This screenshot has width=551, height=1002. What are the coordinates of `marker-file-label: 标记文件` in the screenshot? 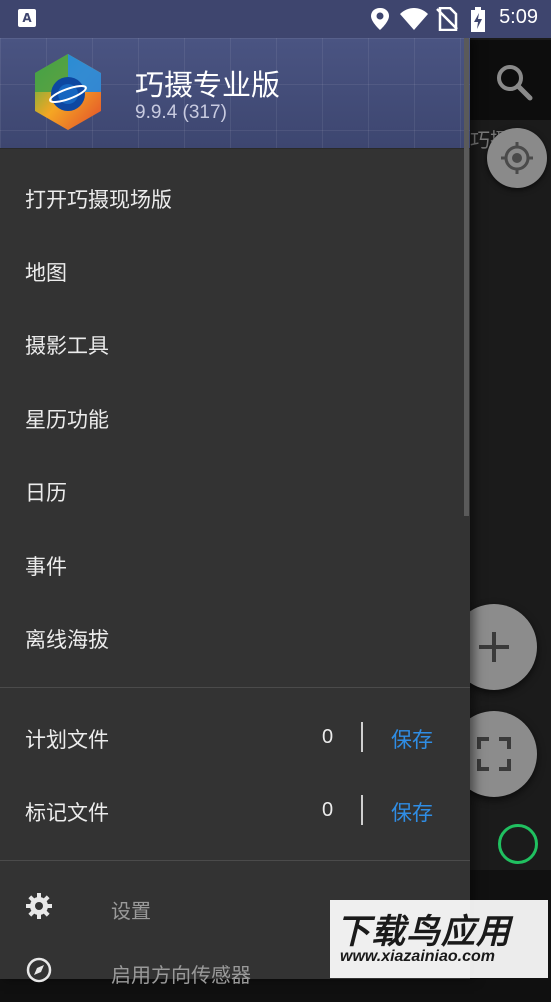 It's located at (67, 813).